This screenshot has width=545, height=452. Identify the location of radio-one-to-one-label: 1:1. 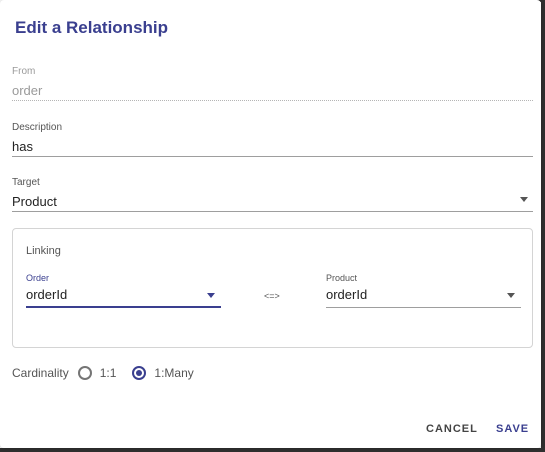
(108, 373).